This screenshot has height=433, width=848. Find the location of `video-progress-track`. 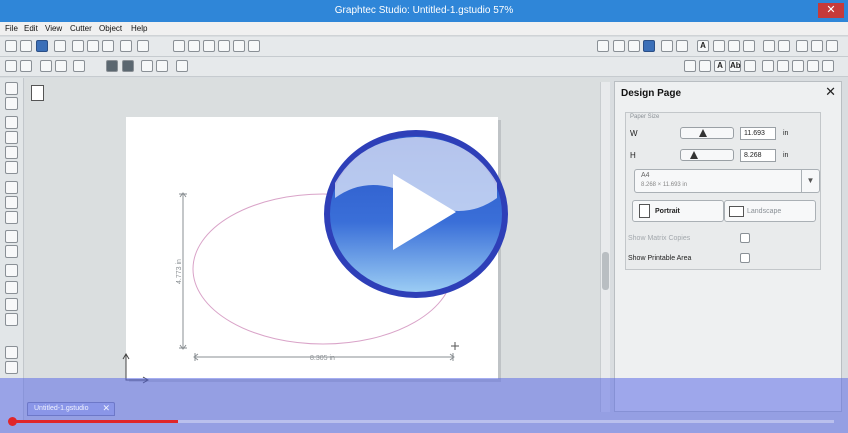

video-progress-track is located at coordinates (424, 421).